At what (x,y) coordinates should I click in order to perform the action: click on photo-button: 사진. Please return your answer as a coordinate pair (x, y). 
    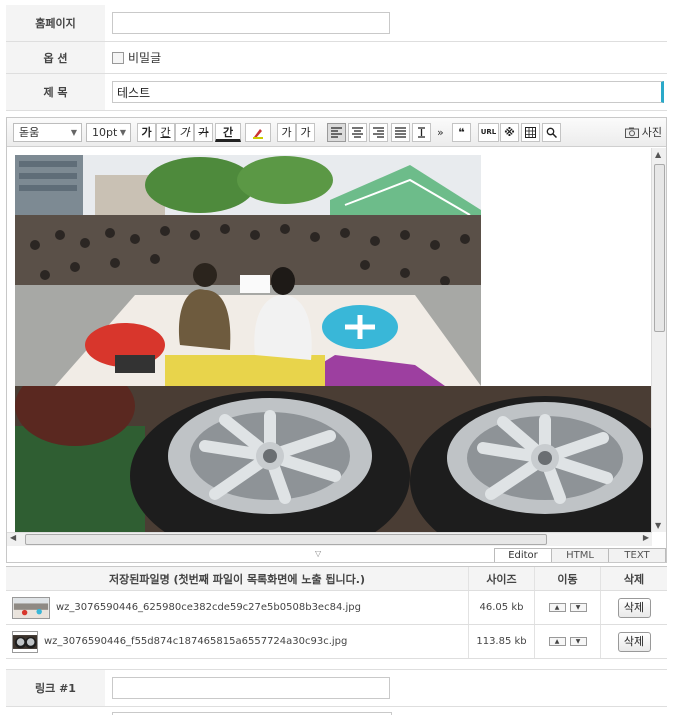
    Looking at the image, I should click on (643, 132).